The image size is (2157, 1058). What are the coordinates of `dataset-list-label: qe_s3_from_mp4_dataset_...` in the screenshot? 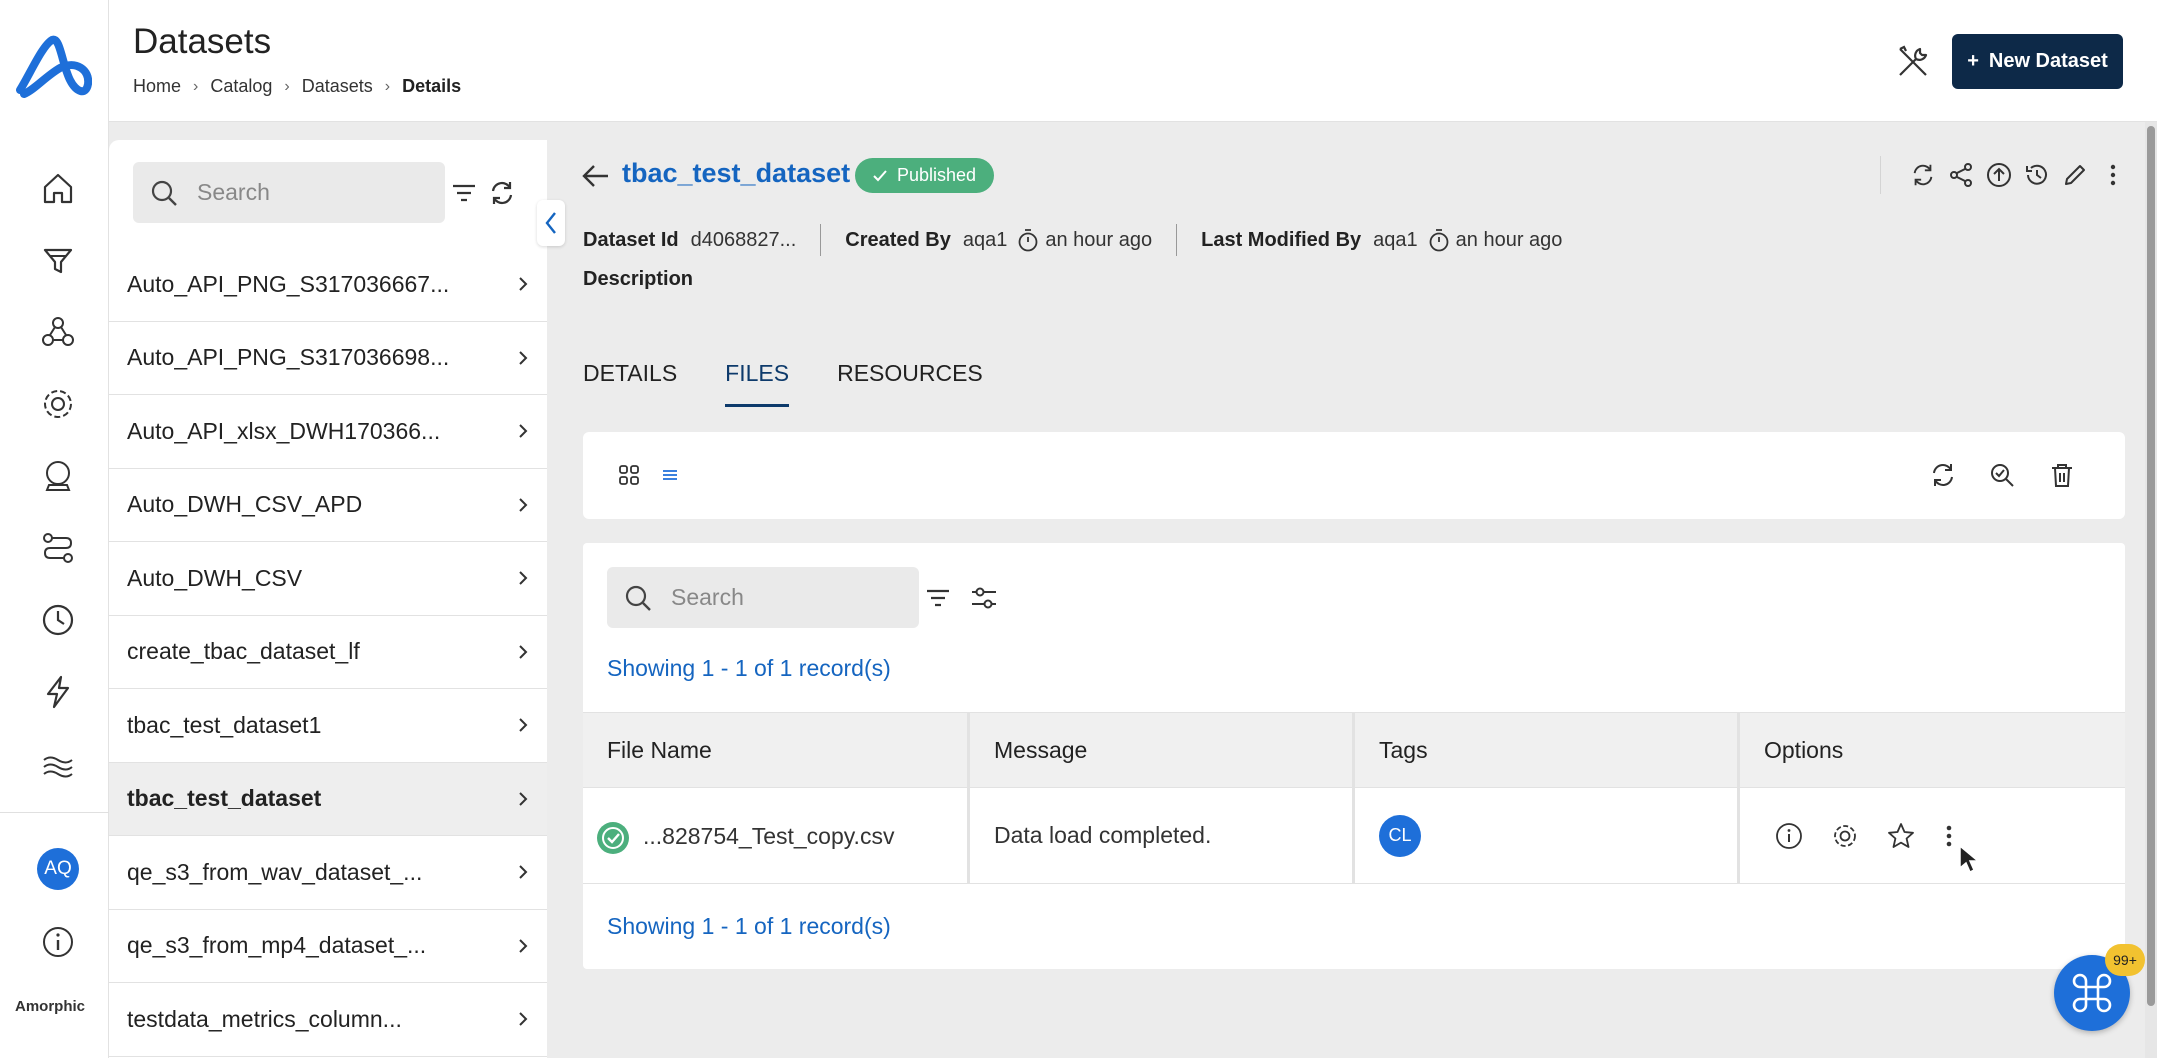 It's located at (277, 945).